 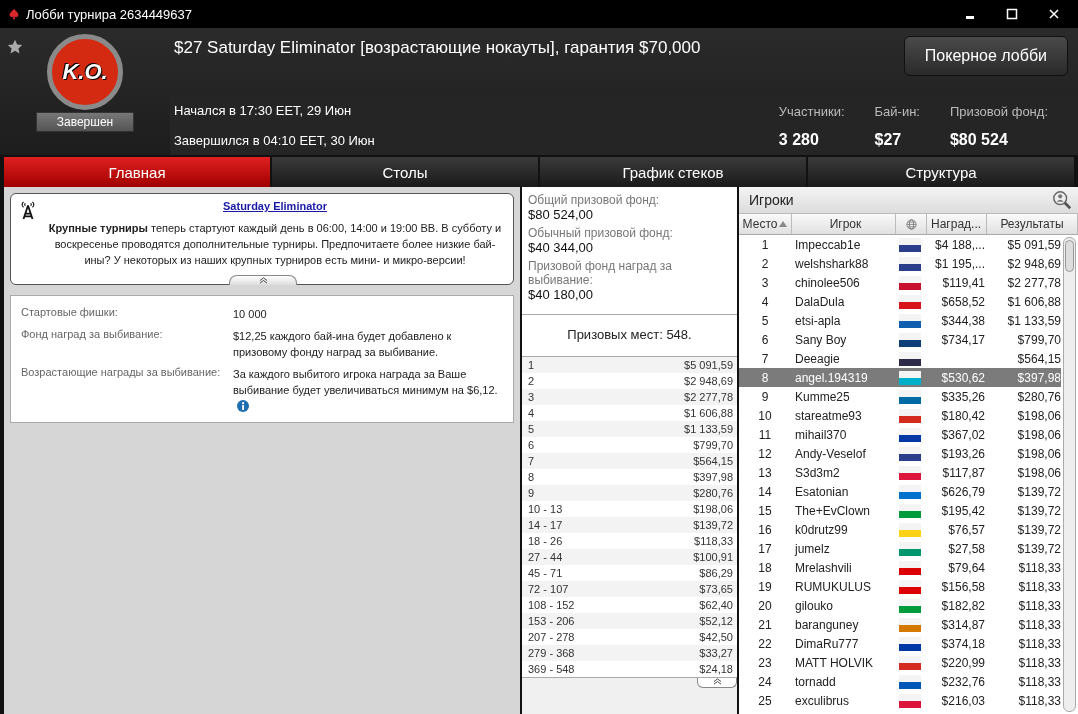 What do you see at coordinates (833, 586) in the screenshot?
I see `player-name: RUMUKULUS` at bounding box center [833, 586].